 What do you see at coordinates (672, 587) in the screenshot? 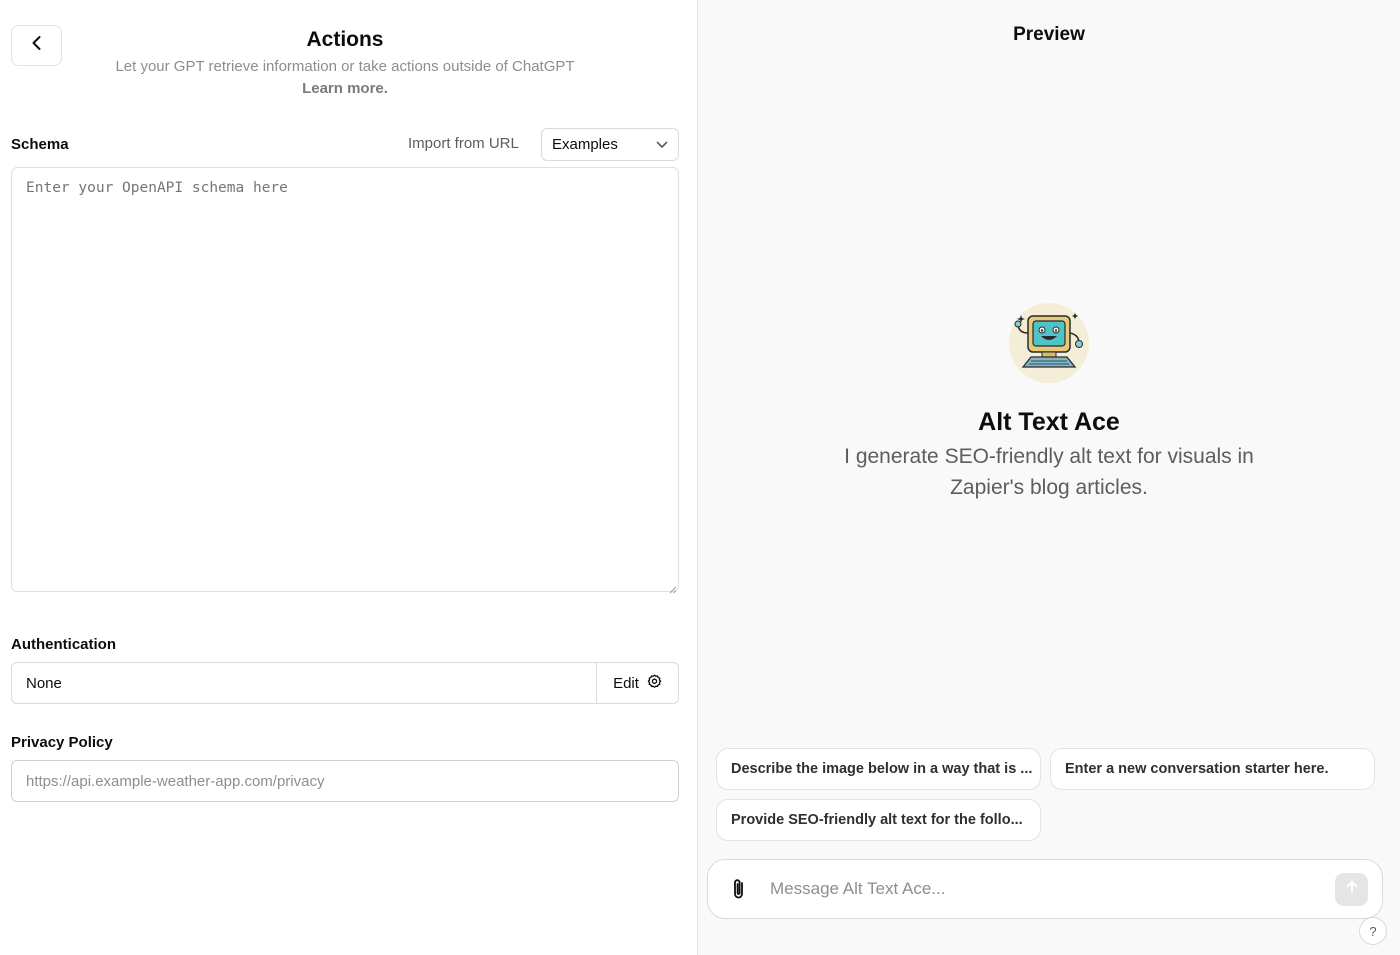
I see `resize-handle-icon` at bounding box center [672, 587].